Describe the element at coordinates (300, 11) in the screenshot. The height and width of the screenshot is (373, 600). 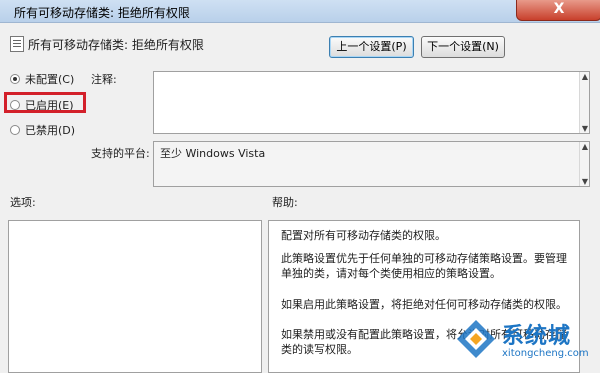
I see `title-bar: 所有可移动存储类: 拒绝所有权限 X` at that location.